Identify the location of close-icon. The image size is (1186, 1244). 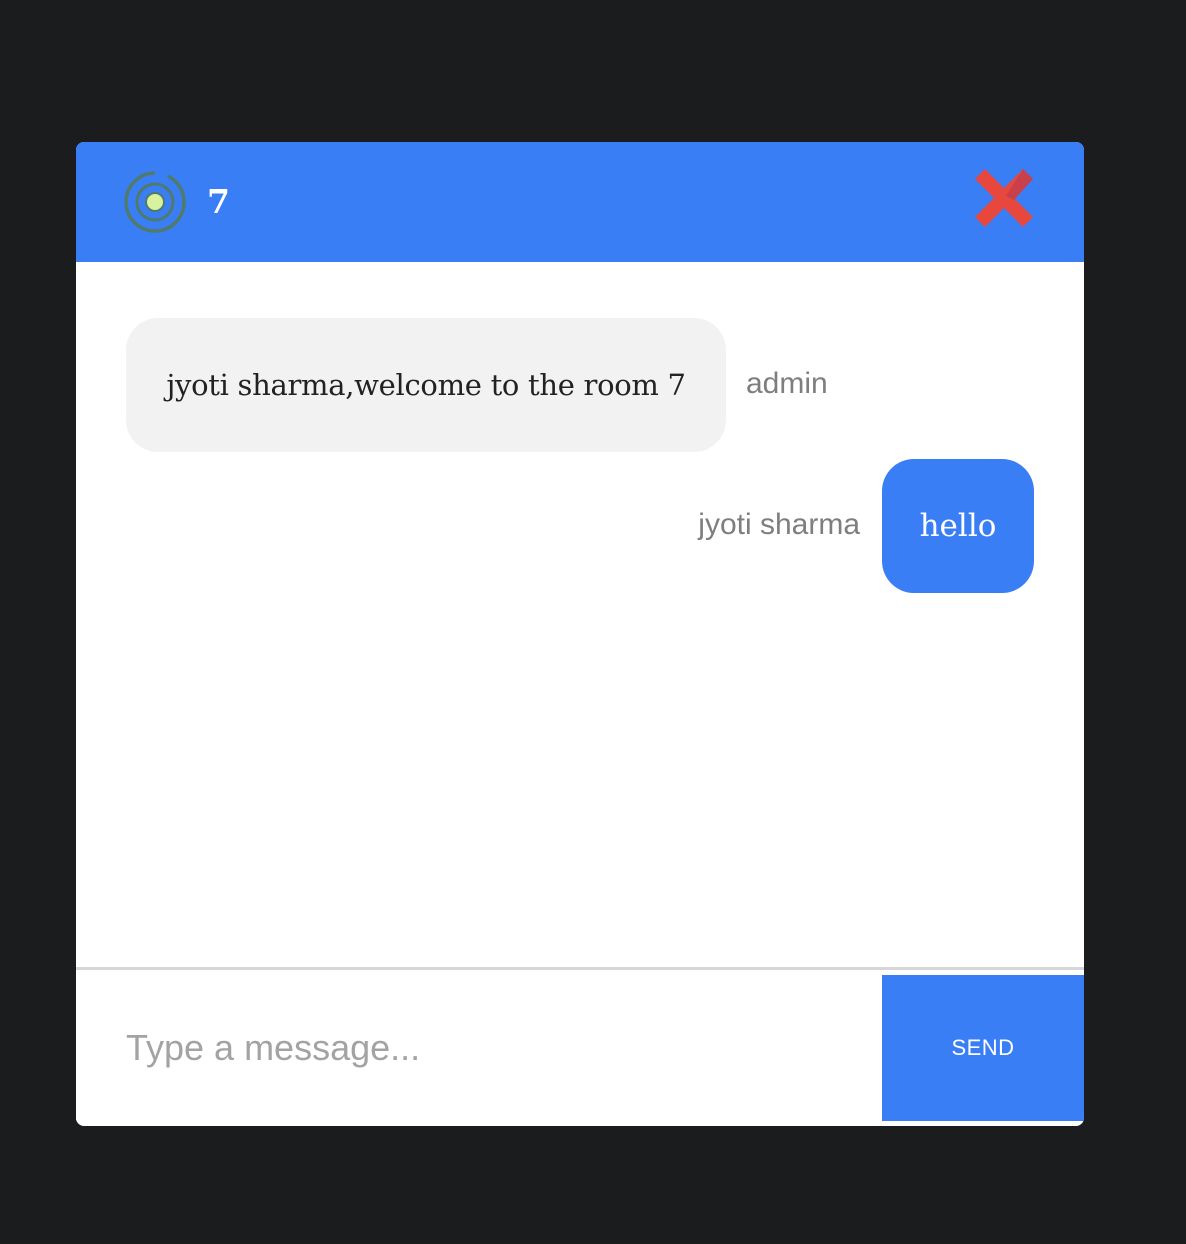
(1004, 198).